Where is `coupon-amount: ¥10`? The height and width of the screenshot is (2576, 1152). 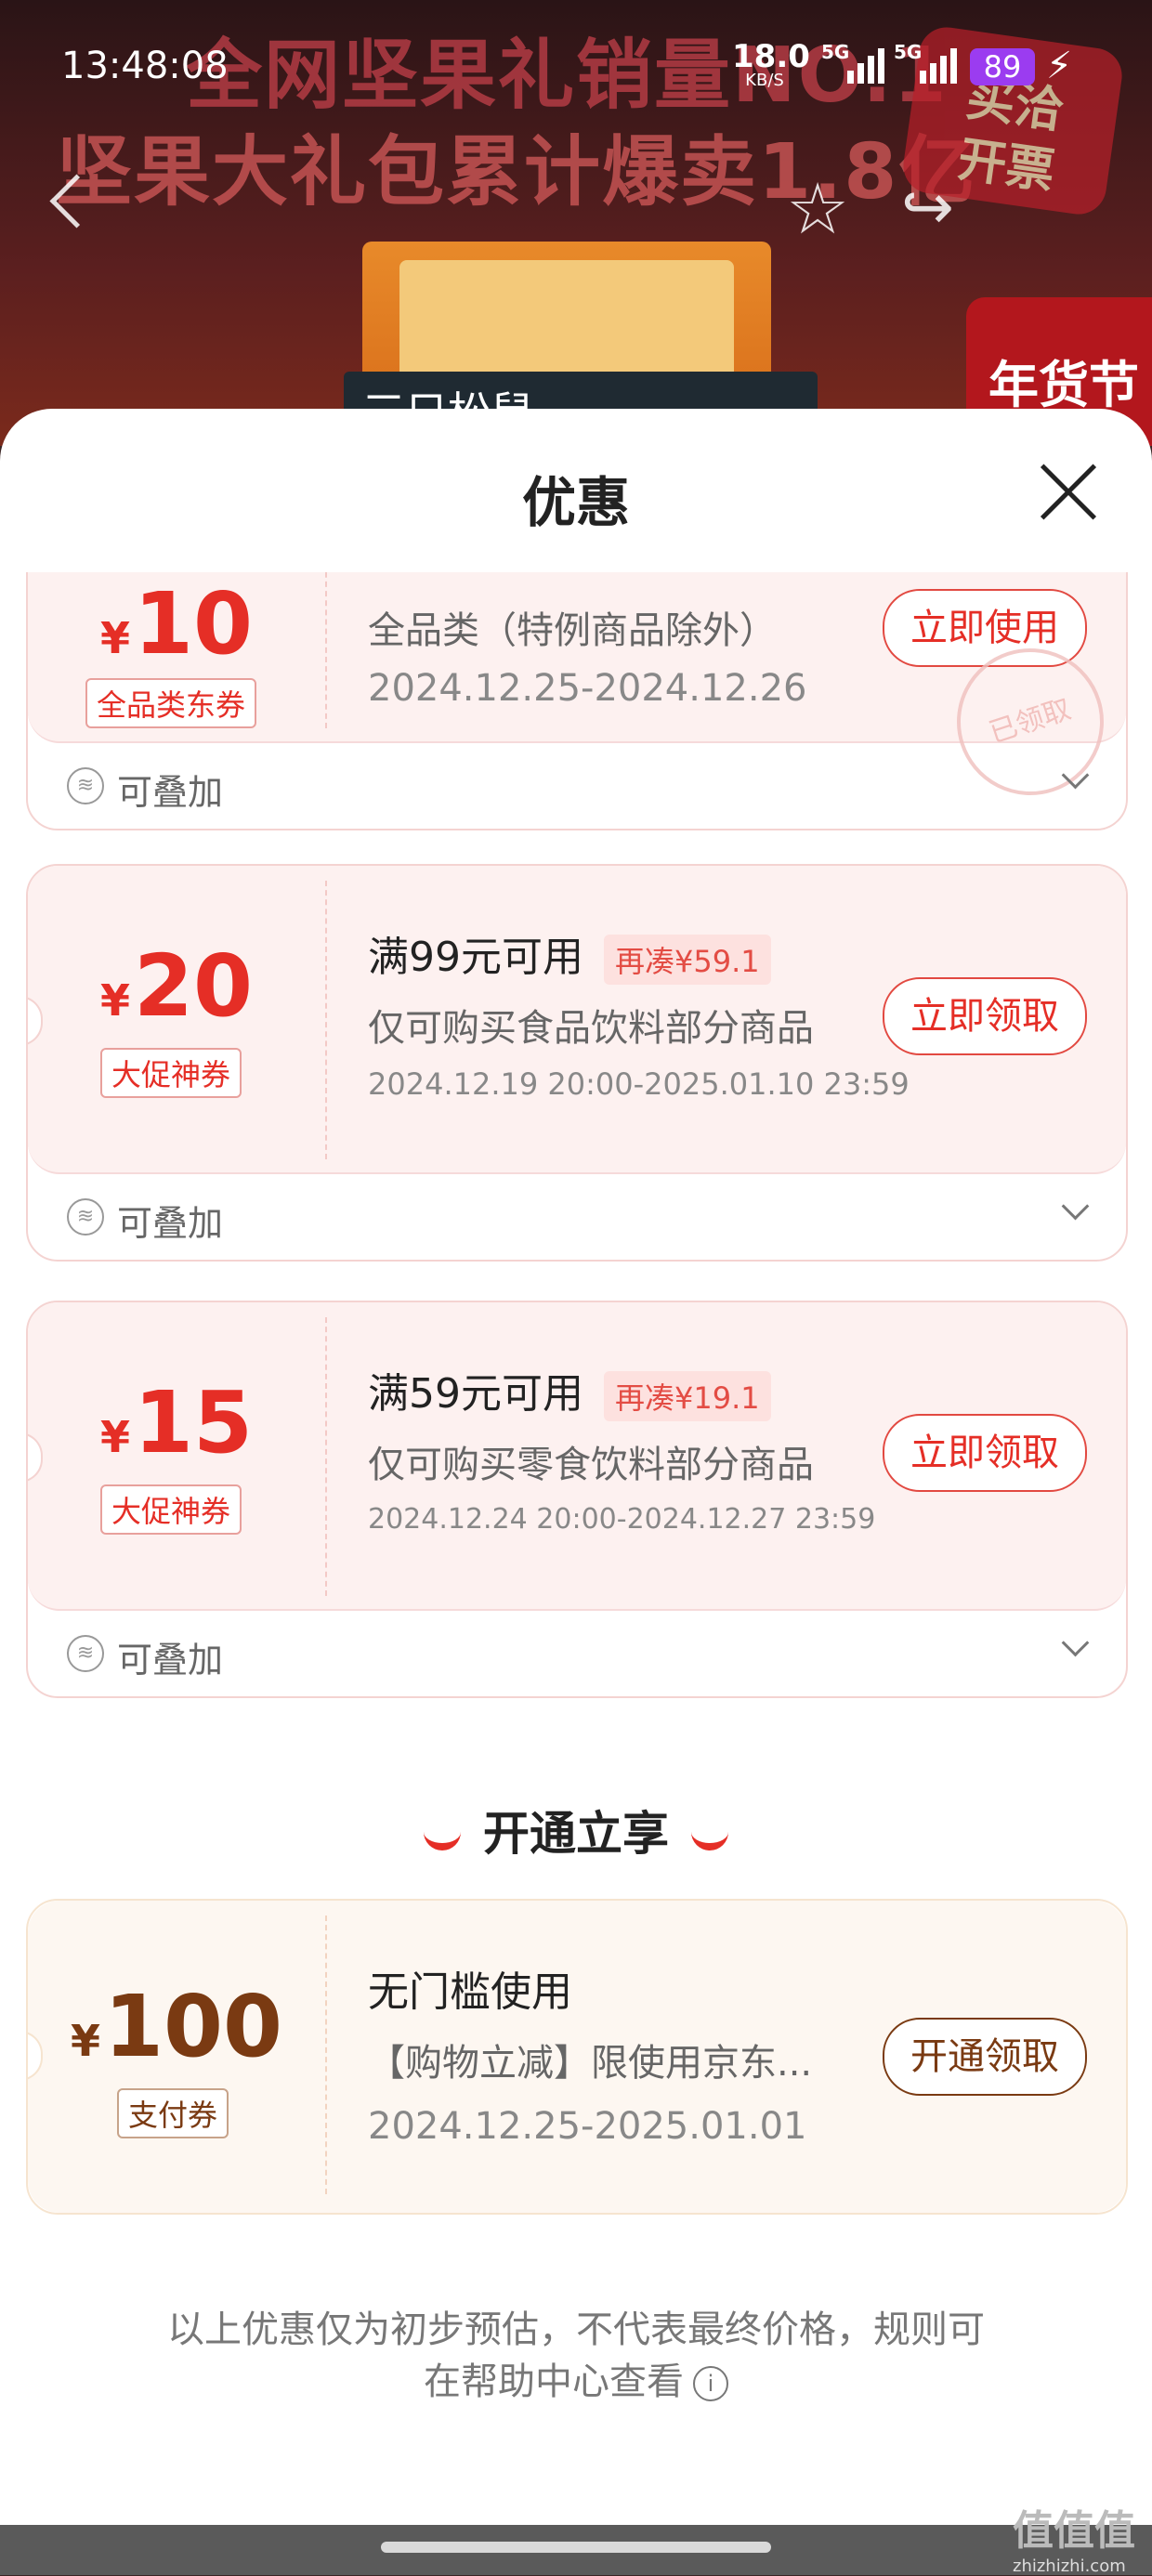
coupon-amount: ¥10 is located at coordinates (176, 624).